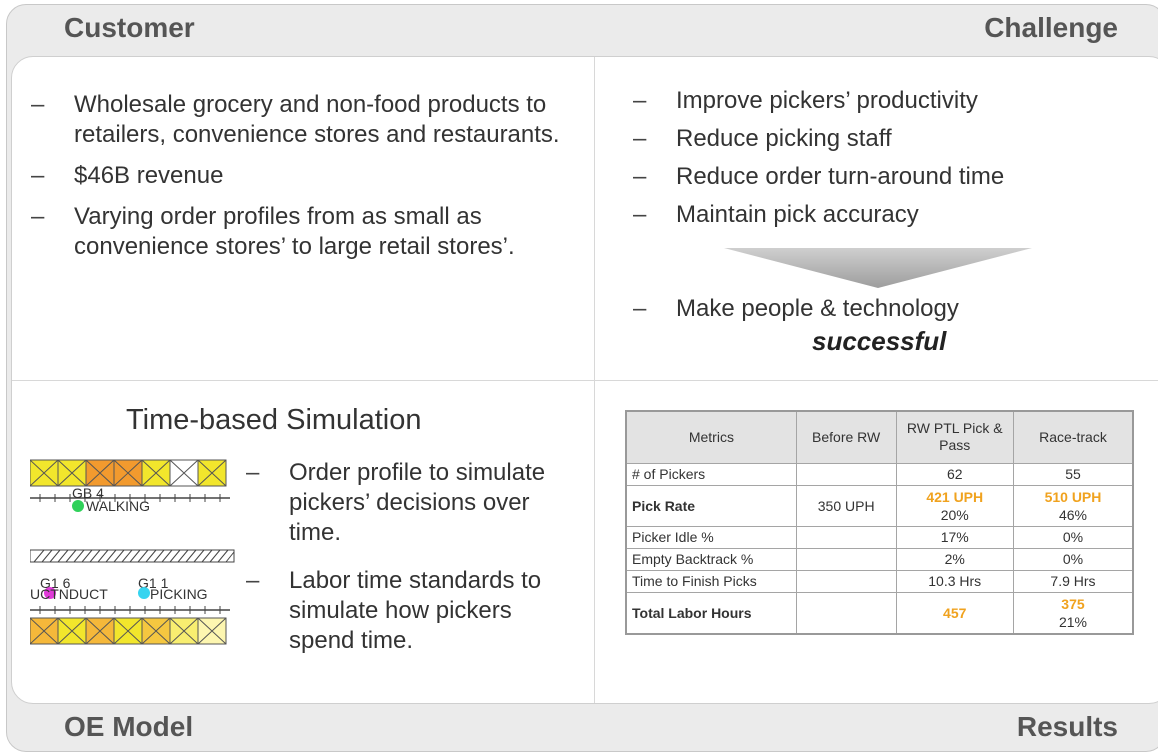  What do you see at coordinates (1073, 474) in the screenshot?
I see `race-cell: 55` at bounding box center [1073, 474].